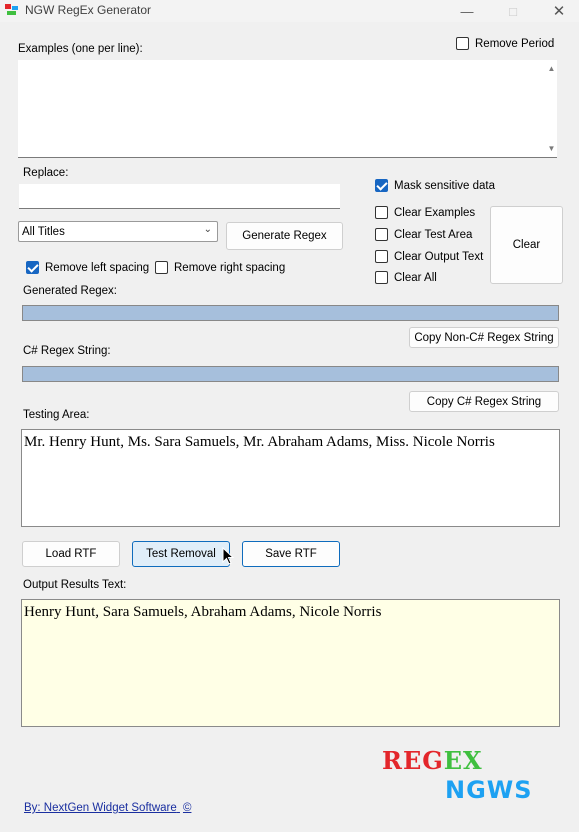  I want to click on clear-examples-box, so click(381, 212).